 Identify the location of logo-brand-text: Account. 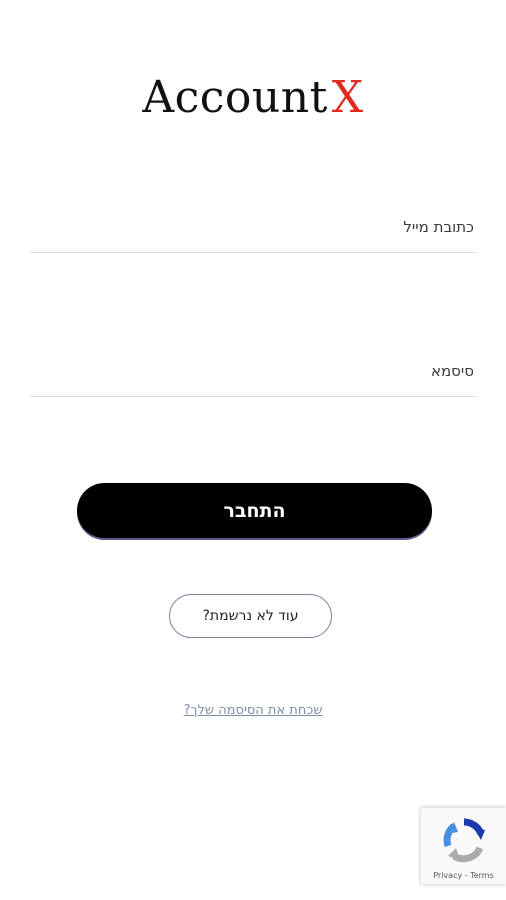
(235, 97).